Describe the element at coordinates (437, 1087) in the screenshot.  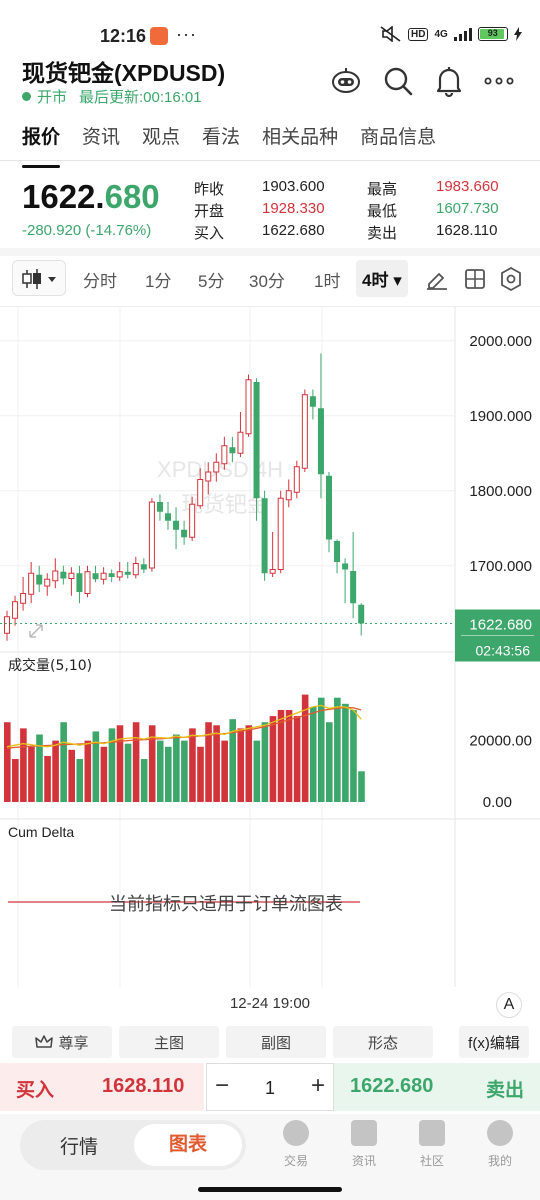
I see `sell-button: 1622.680 卖出` at that location.